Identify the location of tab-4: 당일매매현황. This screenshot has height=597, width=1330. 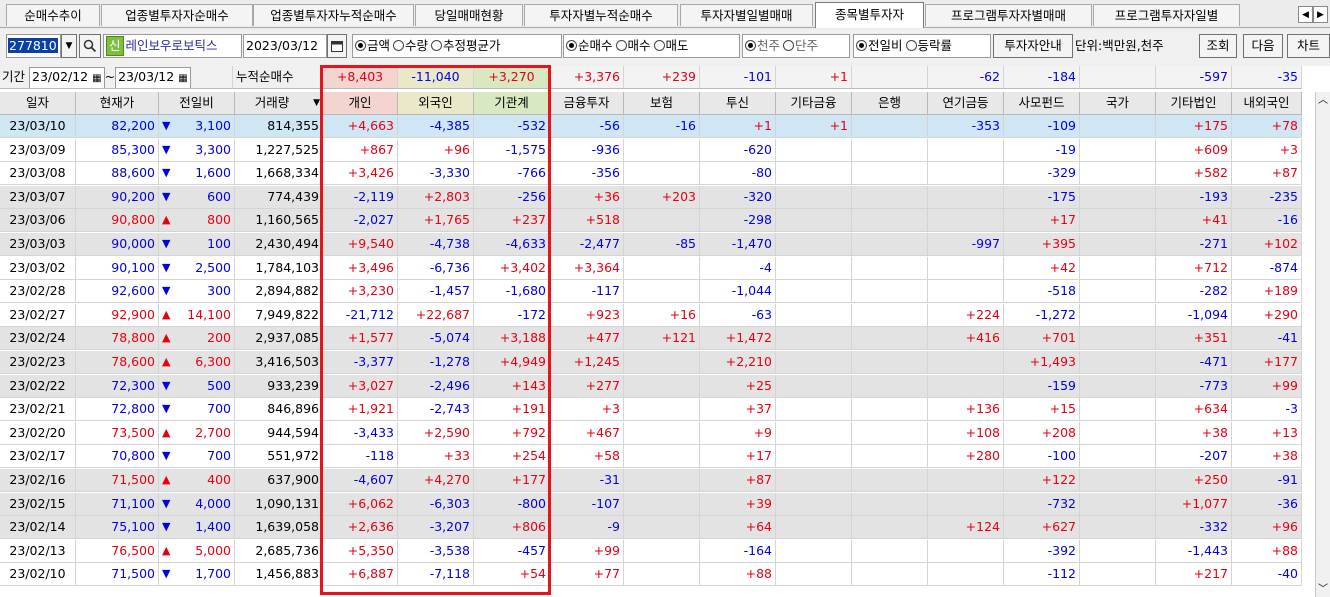
(469, 15).